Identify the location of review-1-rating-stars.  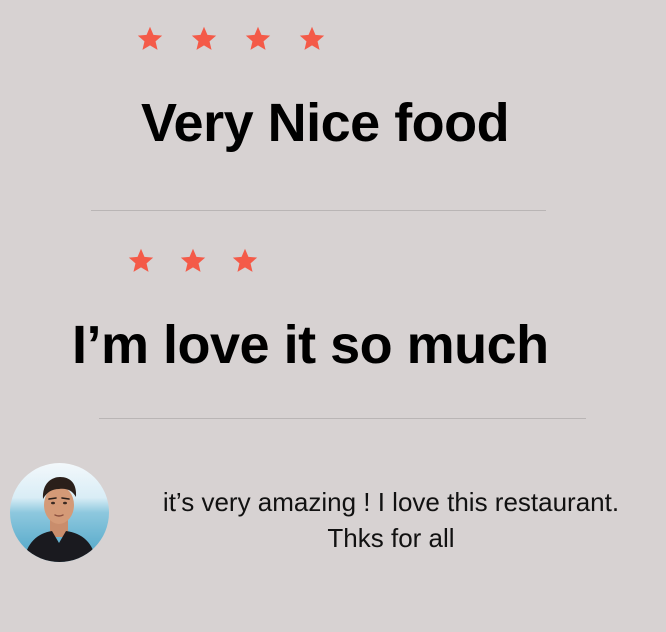
(231, 39).